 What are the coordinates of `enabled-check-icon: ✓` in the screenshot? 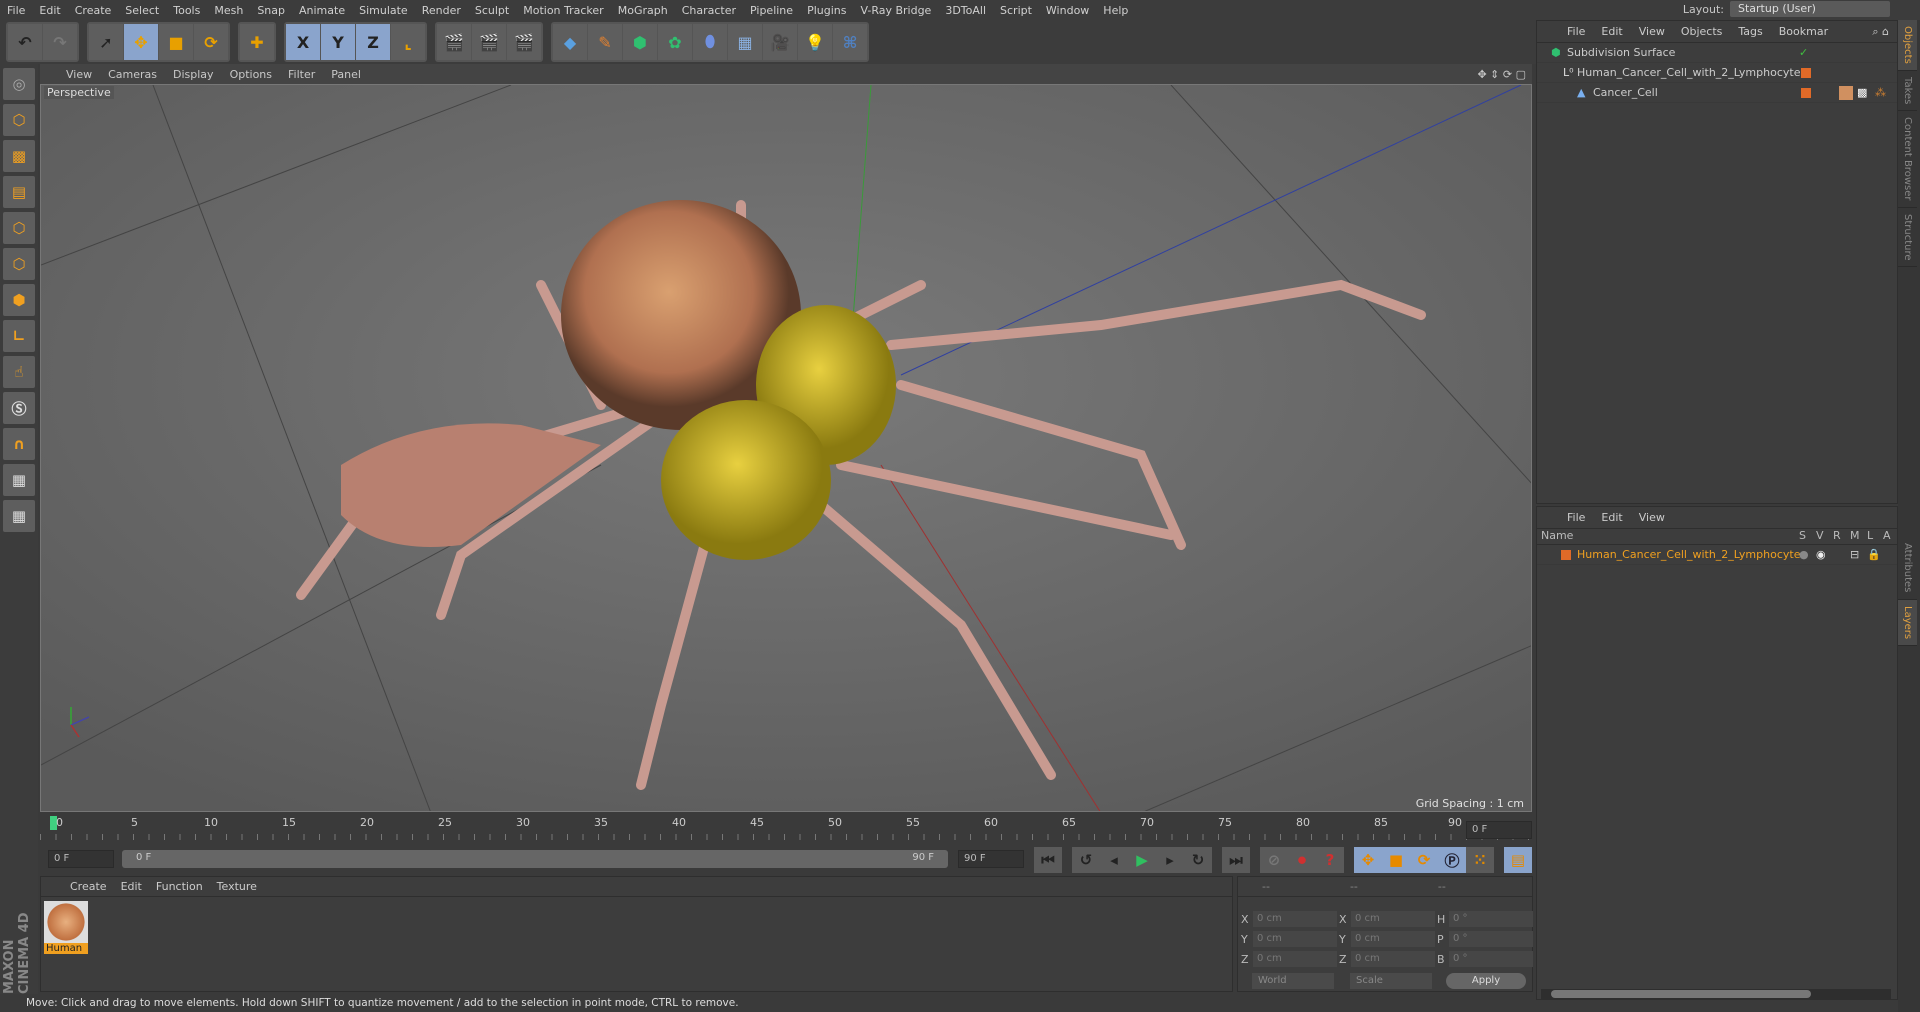 It's located at (1803, 53).